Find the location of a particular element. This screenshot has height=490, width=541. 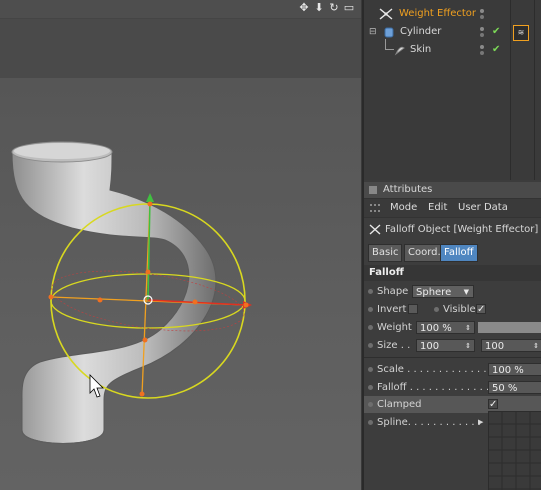

section-title: Falloff is located at coordinates (386, 272).